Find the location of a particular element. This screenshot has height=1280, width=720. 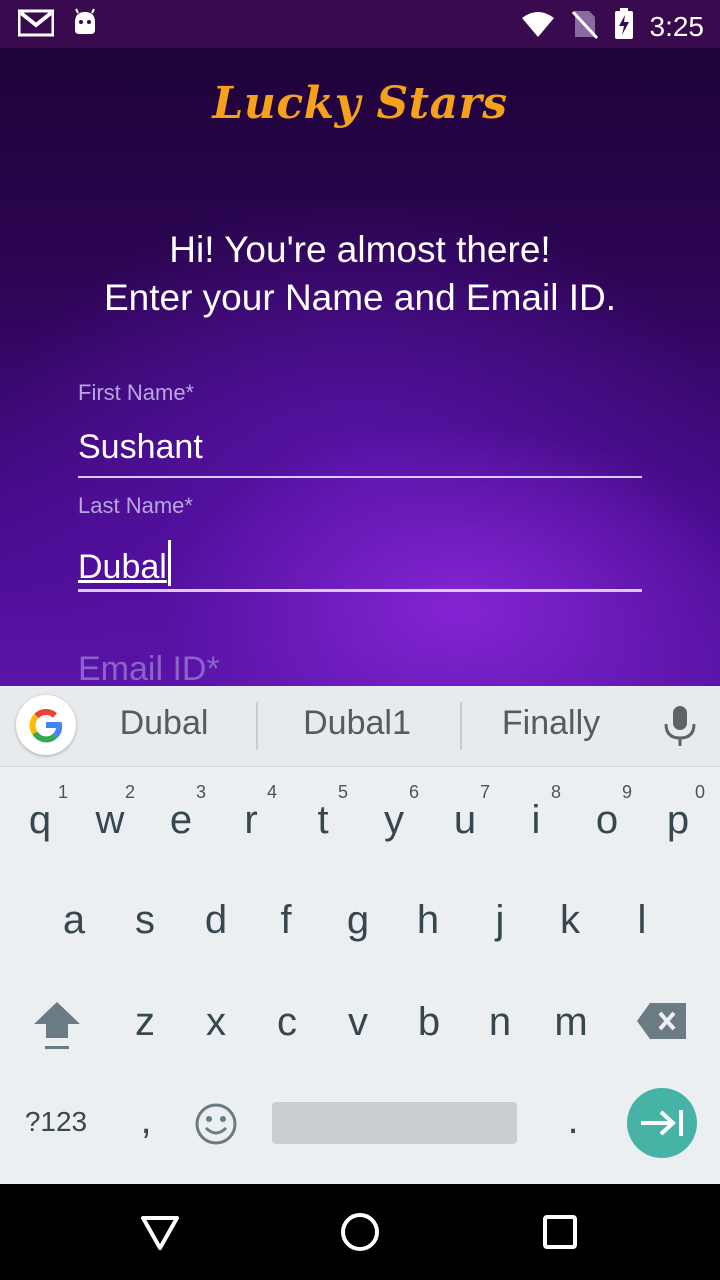

key-u: u is located at coordinates (465, 820).